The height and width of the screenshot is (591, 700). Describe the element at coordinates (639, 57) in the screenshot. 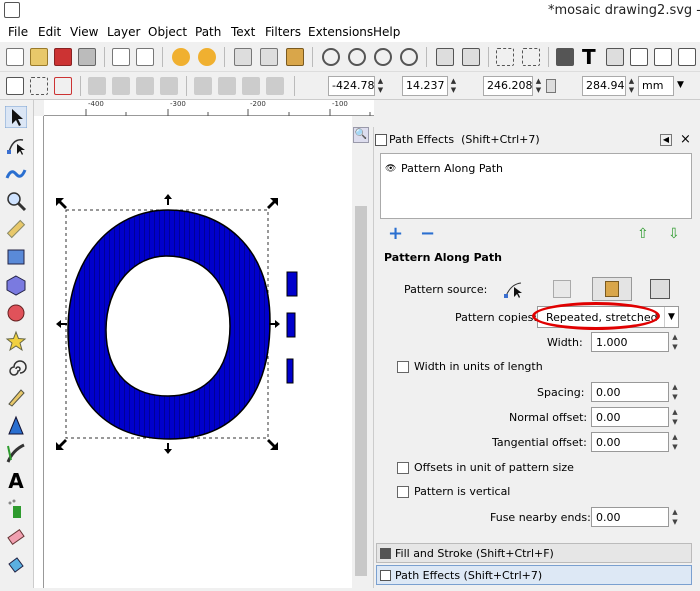

I see `xml-editor-icon` at that location.